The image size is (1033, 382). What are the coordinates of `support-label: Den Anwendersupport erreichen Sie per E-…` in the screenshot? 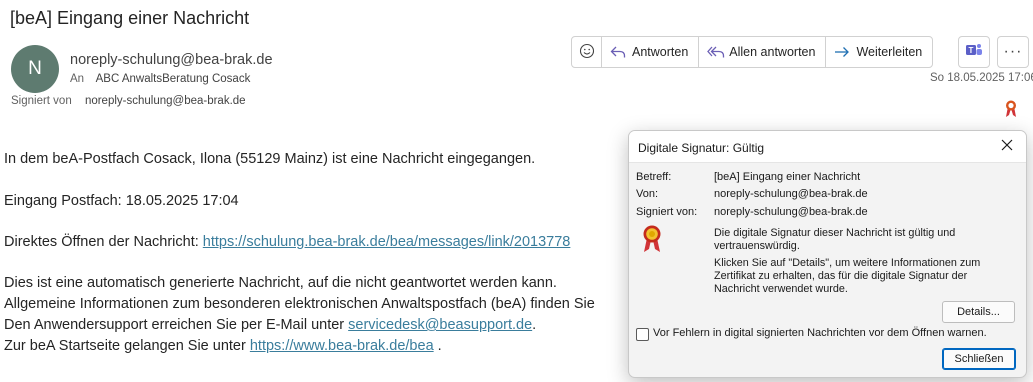 It's located at (176, 325).